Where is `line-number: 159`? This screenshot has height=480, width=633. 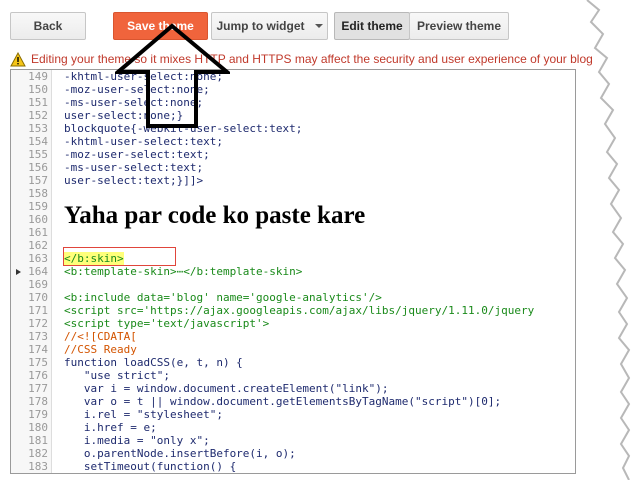
line-number: 159 is located at coordinates (38, 206).